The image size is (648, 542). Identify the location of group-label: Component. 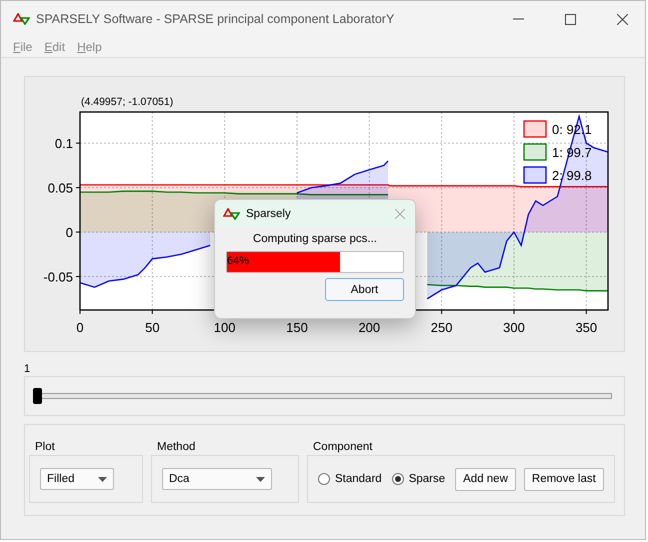
(343, 447).